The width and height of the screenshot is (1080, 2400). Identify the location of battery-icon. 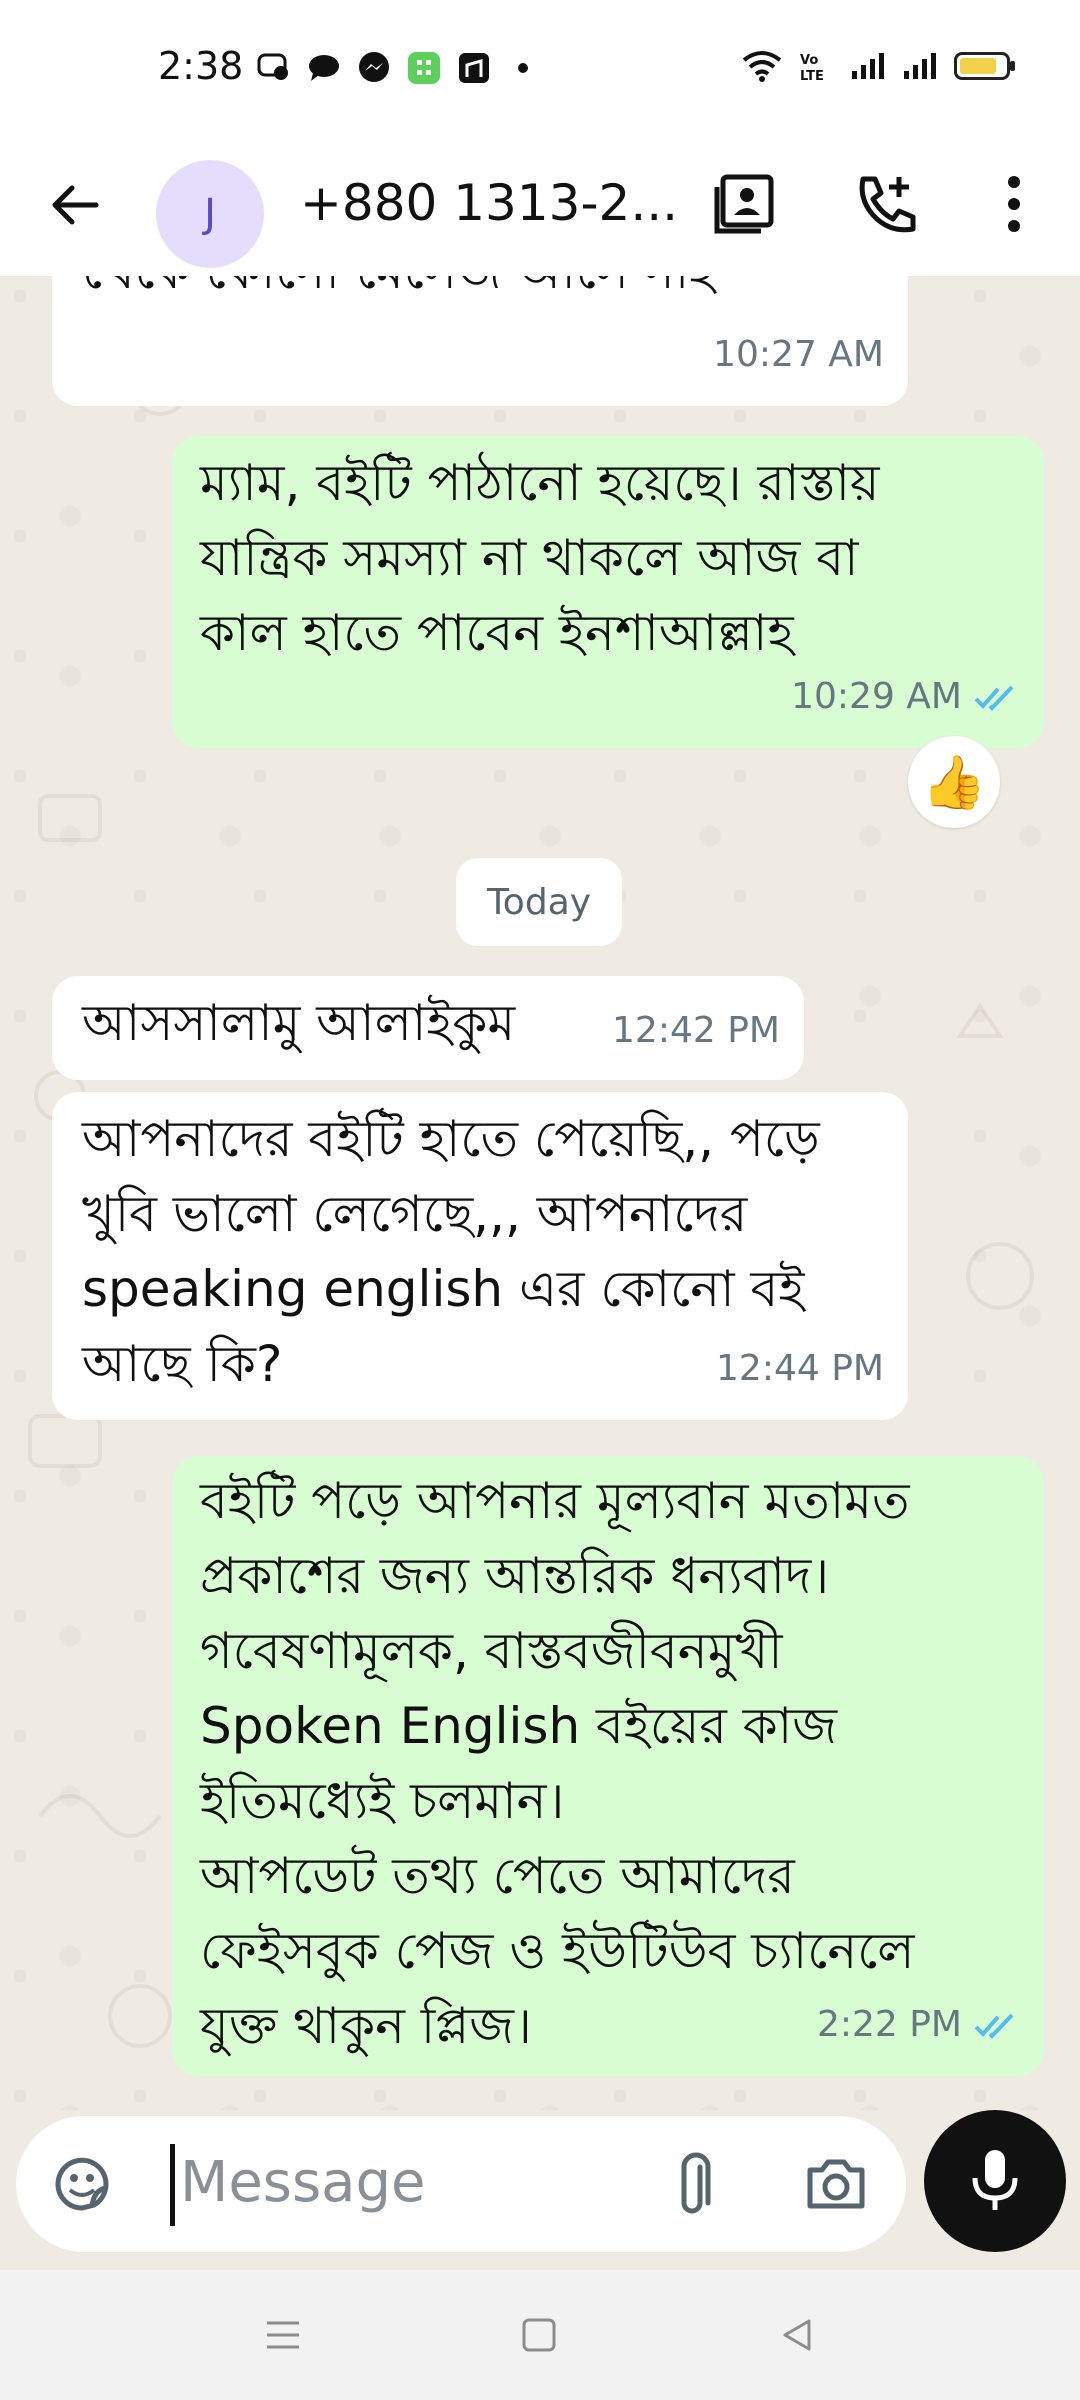
(984, 66).